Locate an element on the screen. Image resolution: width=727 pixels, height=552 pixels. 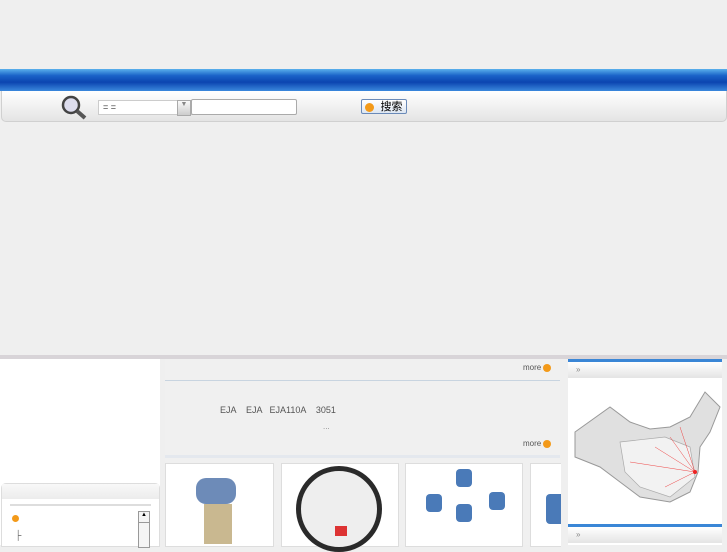
bullet-icon is located at coordinates (15, 518).